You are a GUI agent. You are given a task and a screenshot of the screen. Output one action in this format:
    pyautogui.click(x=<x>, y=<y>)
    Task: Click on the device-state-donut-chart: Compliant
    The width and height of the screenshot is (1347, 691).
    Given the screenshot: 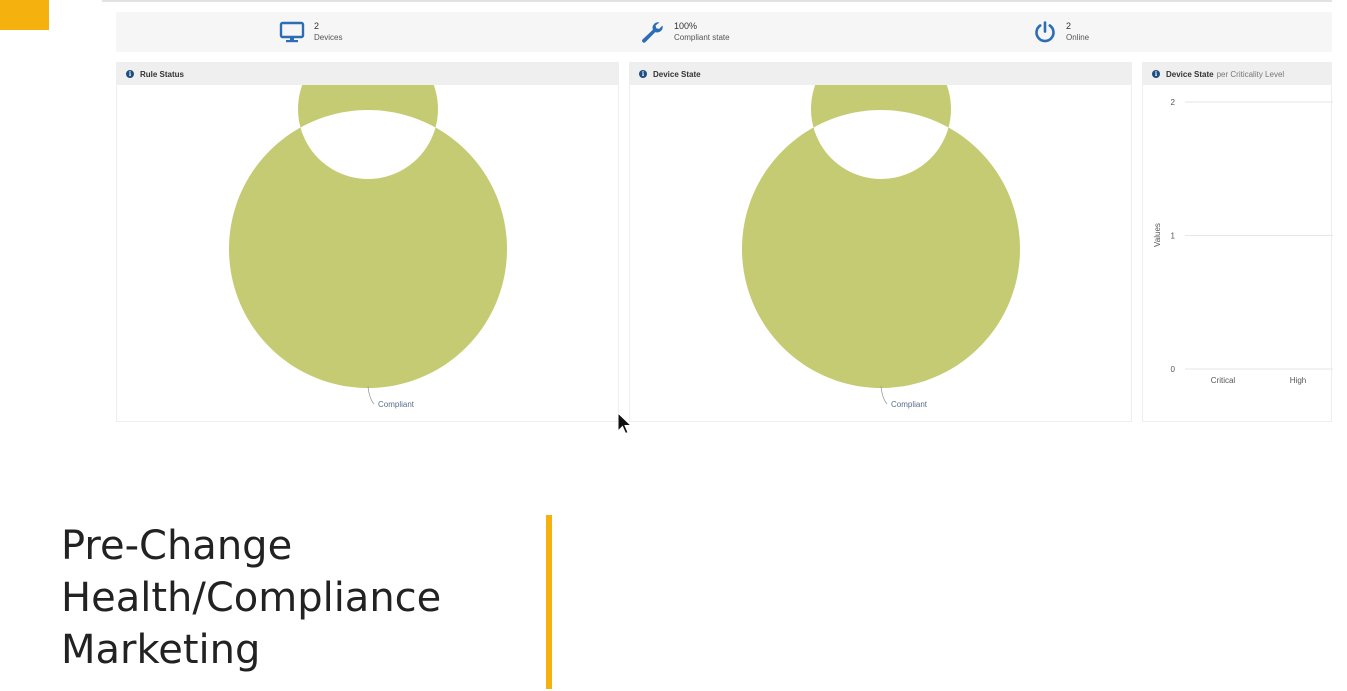 What is the action you would take?
    pyautogui.click(x=881, y=247)
    